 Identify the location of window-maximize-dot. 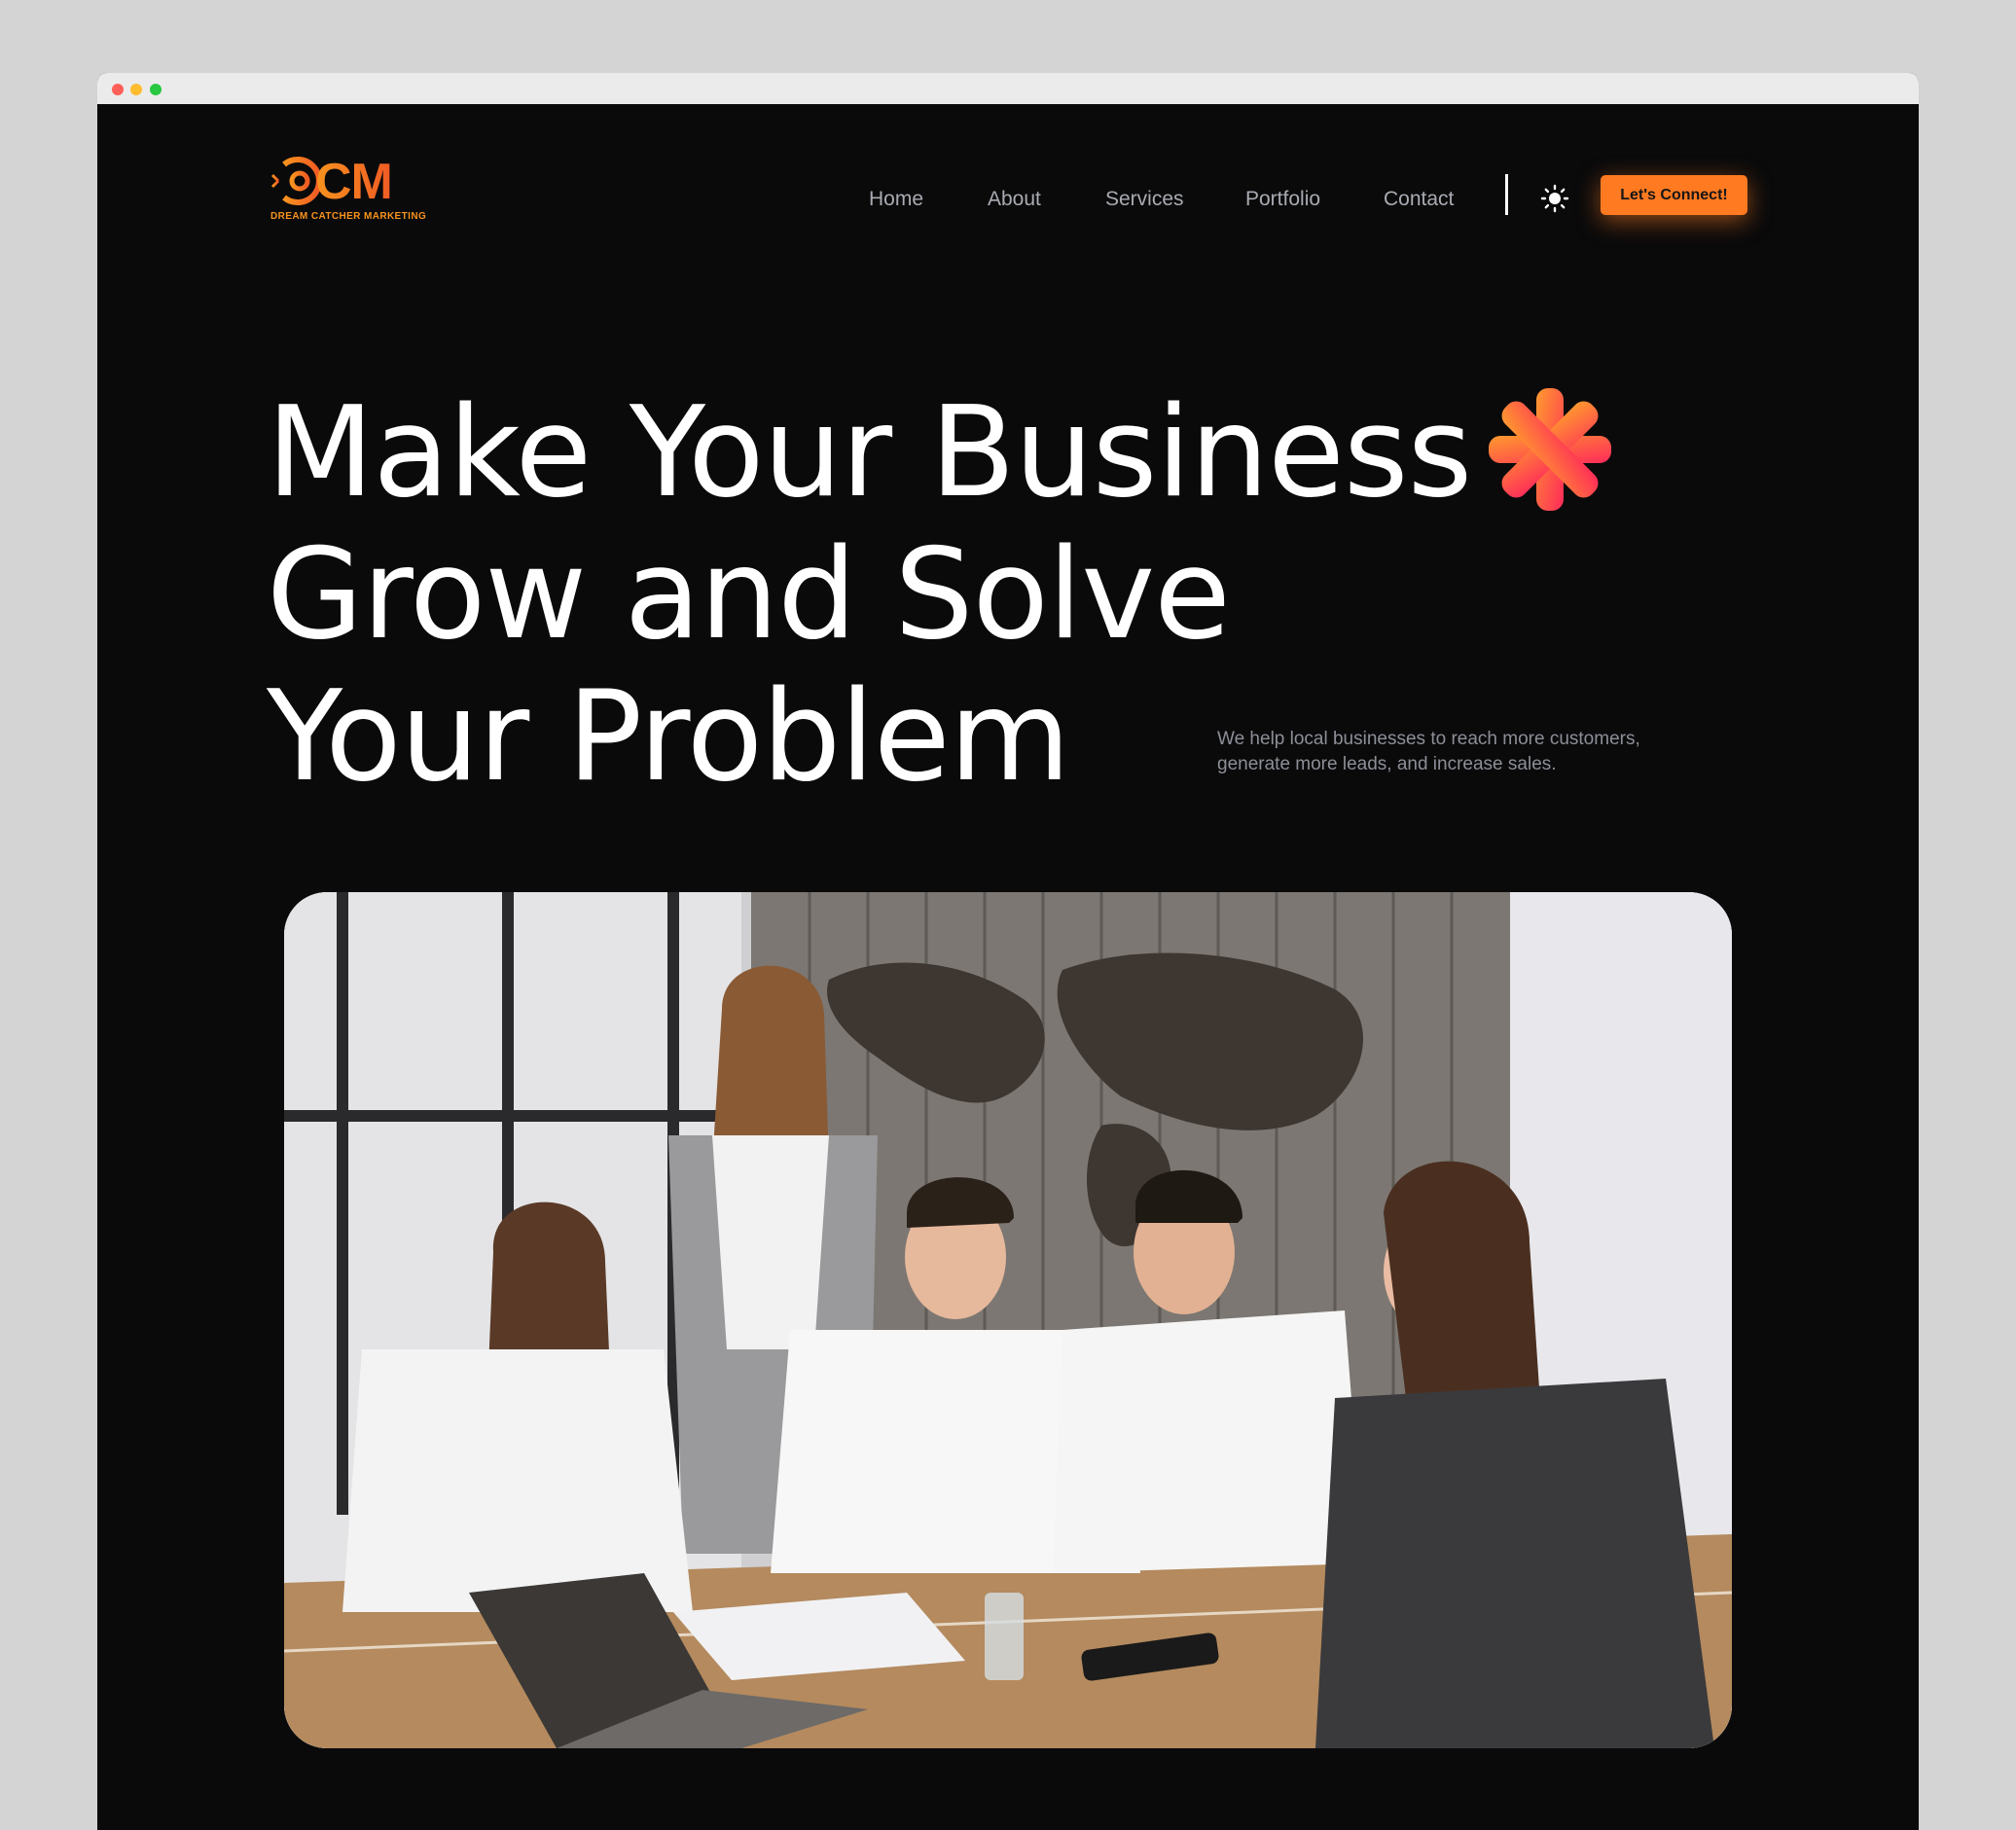
(156, 90).